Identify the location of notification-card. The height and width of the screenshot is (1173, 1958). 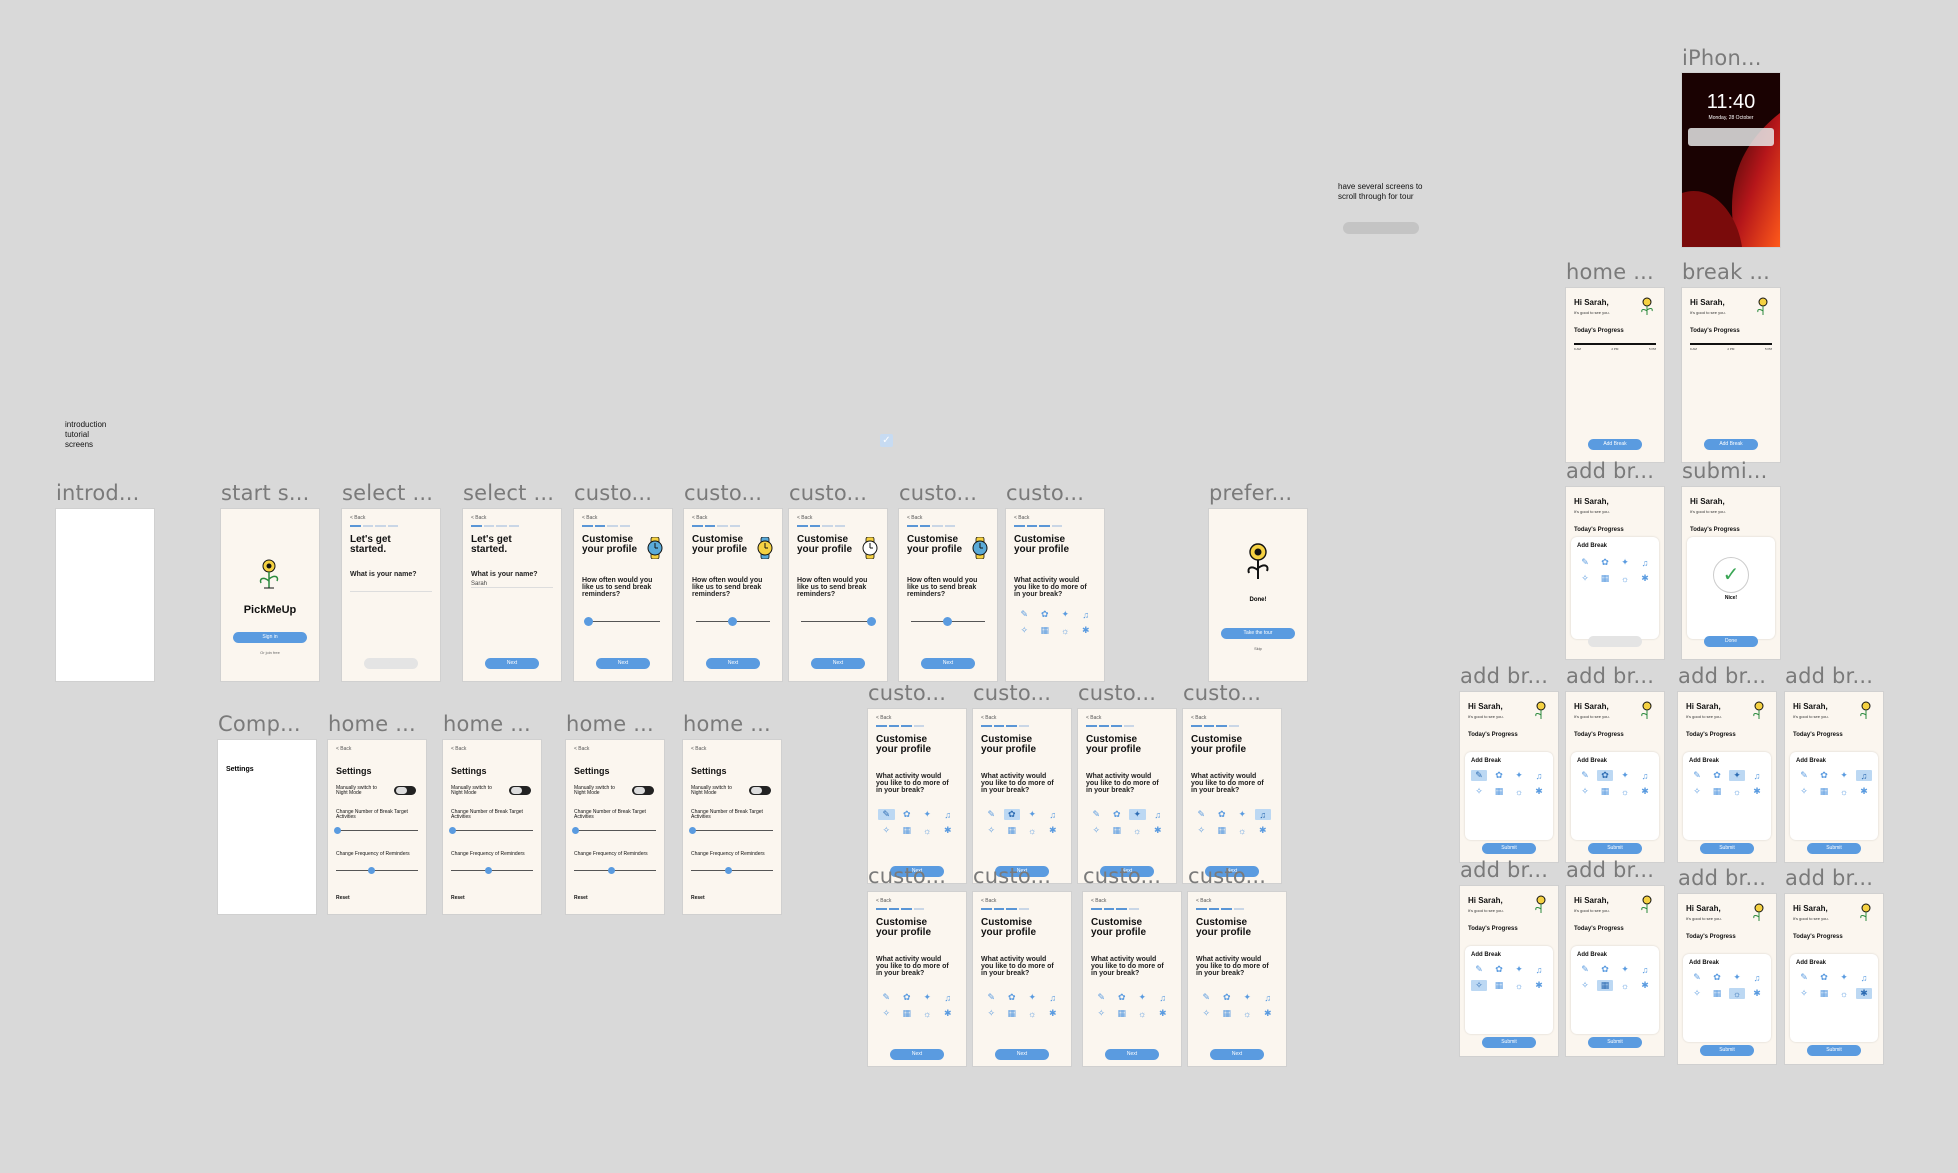
(1731, 137).